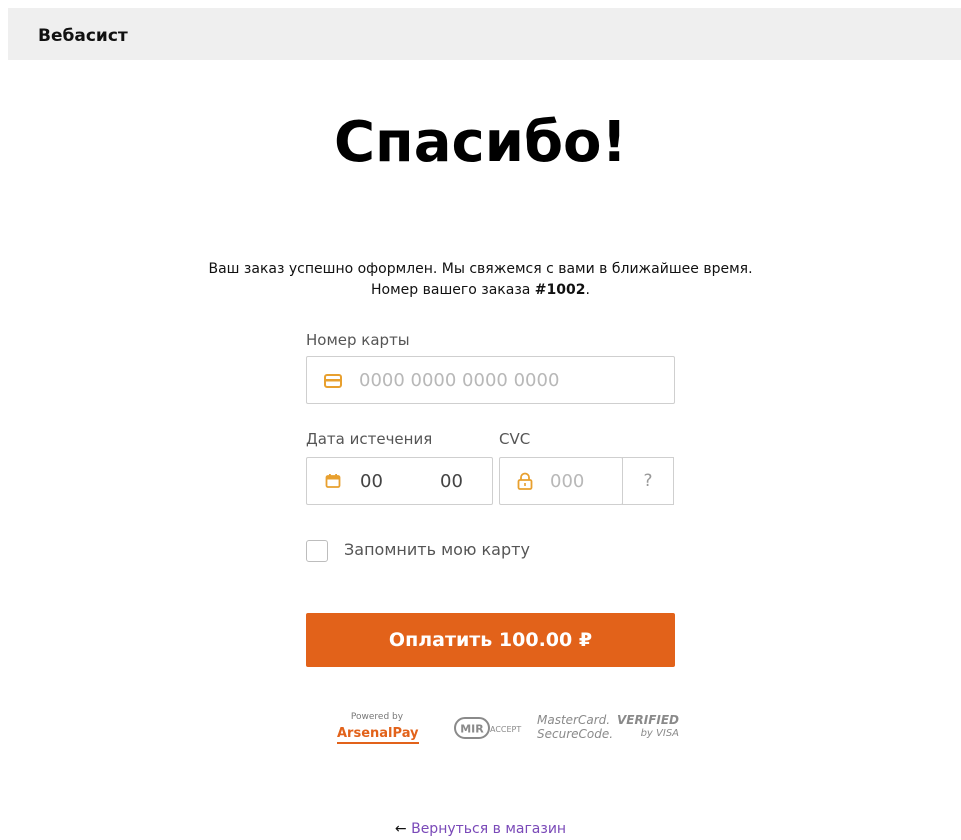 This screenshot has width=961, height=840. Describe the element at coordinates (371, 481) in the screenshot. I see `expiry-month-input: 00` at that location.